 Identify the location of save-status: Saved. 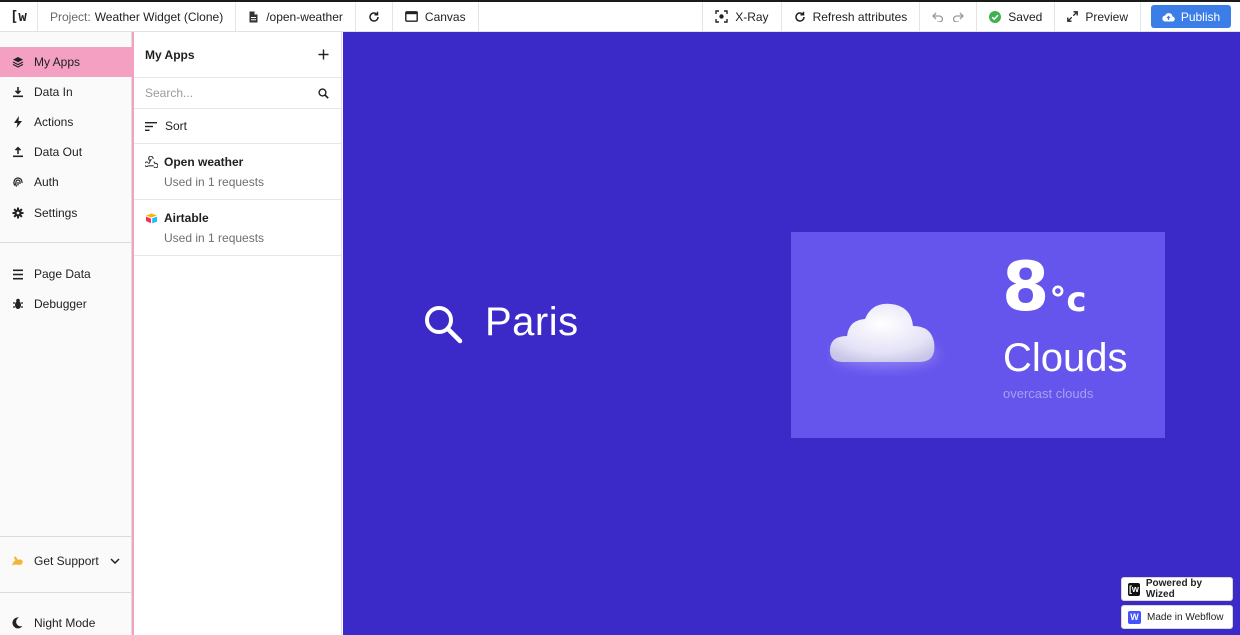
(1016, 16).